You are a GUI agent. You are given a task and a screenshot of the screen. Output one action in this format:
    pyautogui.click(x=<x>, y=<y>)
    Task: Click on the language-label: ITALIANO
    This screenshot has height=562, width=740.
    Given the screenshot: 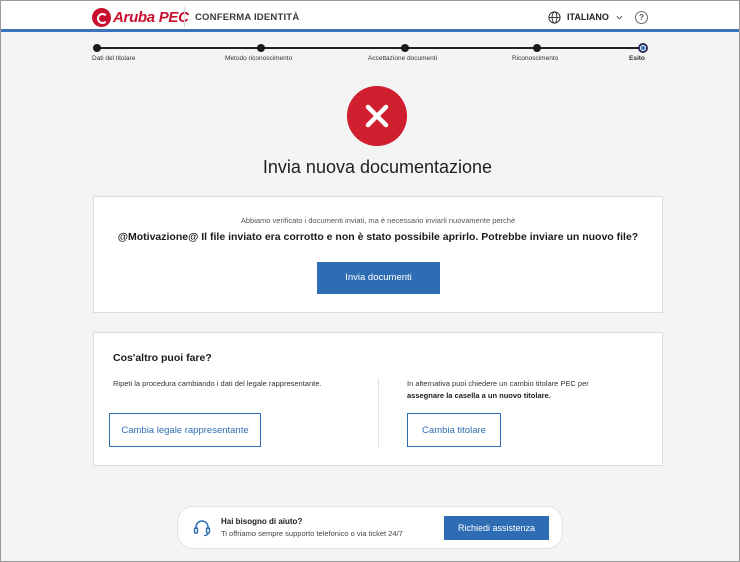 What is the action you would take?
    pyautogui.click(x=588, y=17)
    